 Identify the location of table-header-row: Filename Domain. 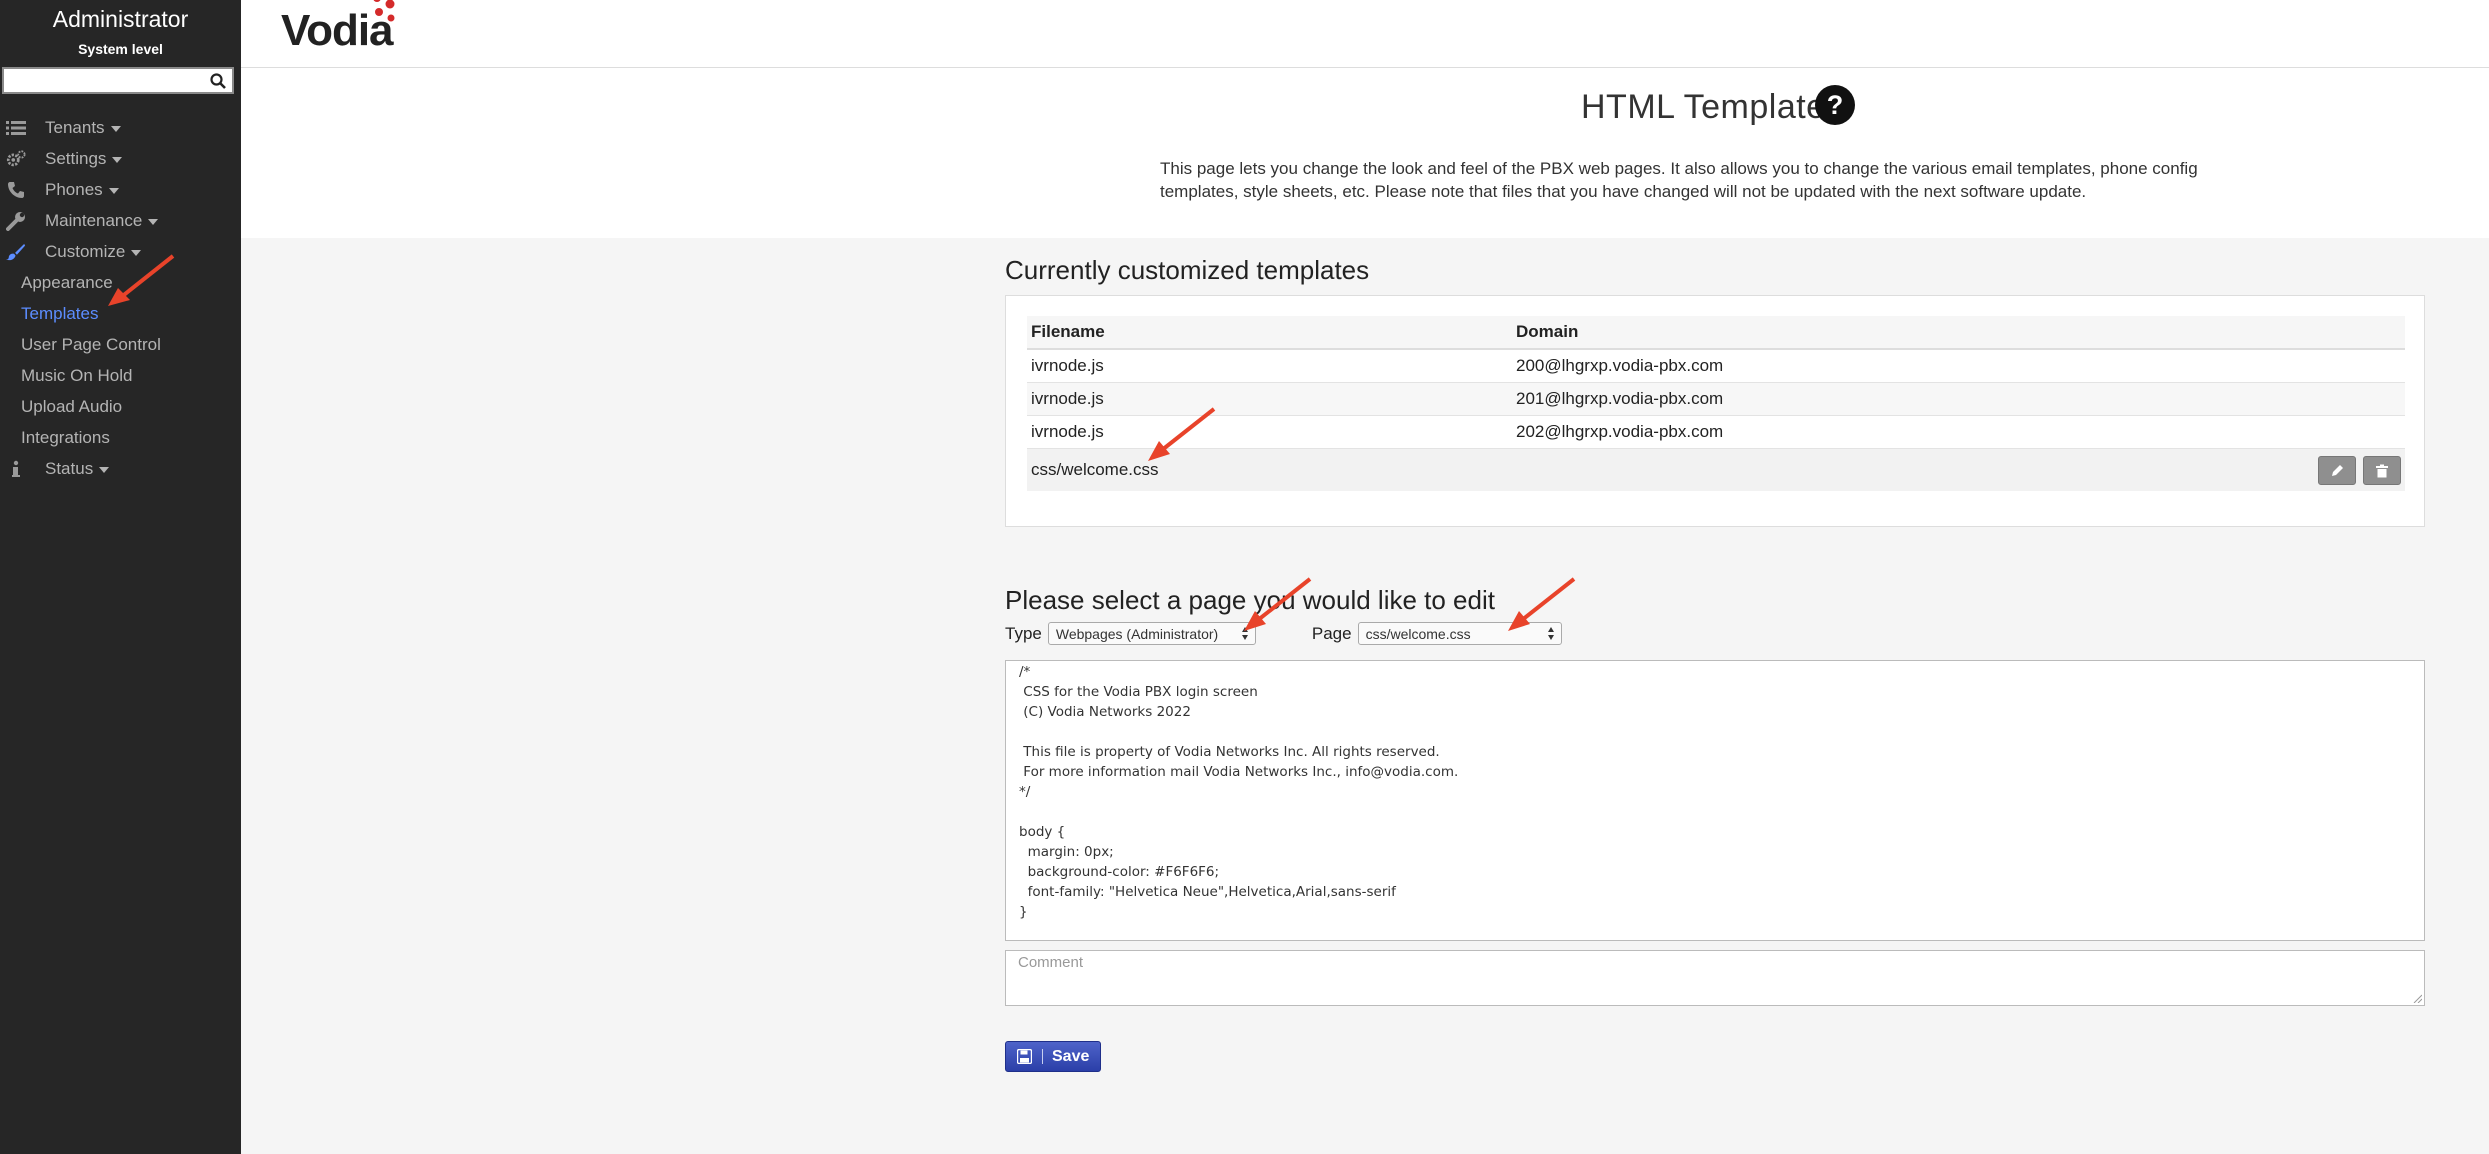
(1716, 333).